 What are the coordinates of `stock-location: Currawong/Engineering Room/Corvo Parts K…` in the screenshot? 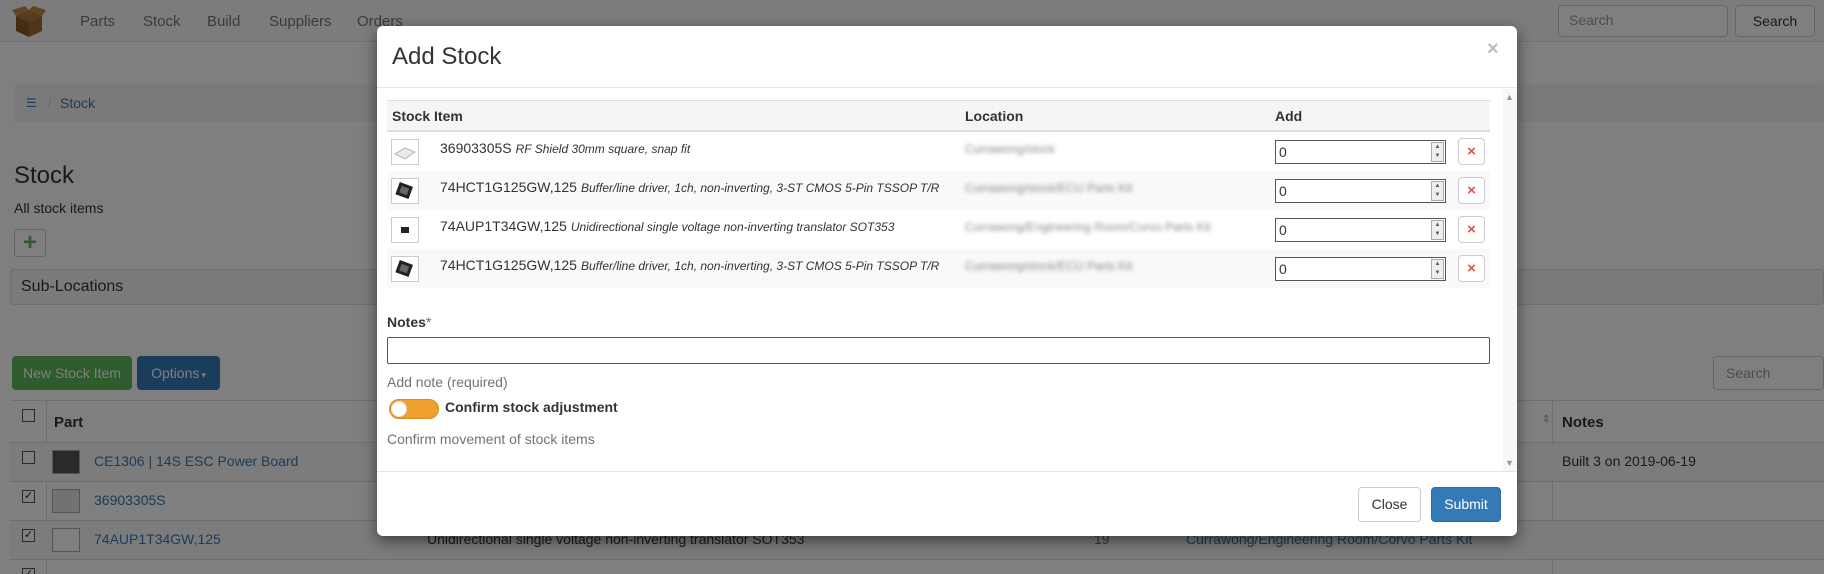 It's located at (1088, 227).